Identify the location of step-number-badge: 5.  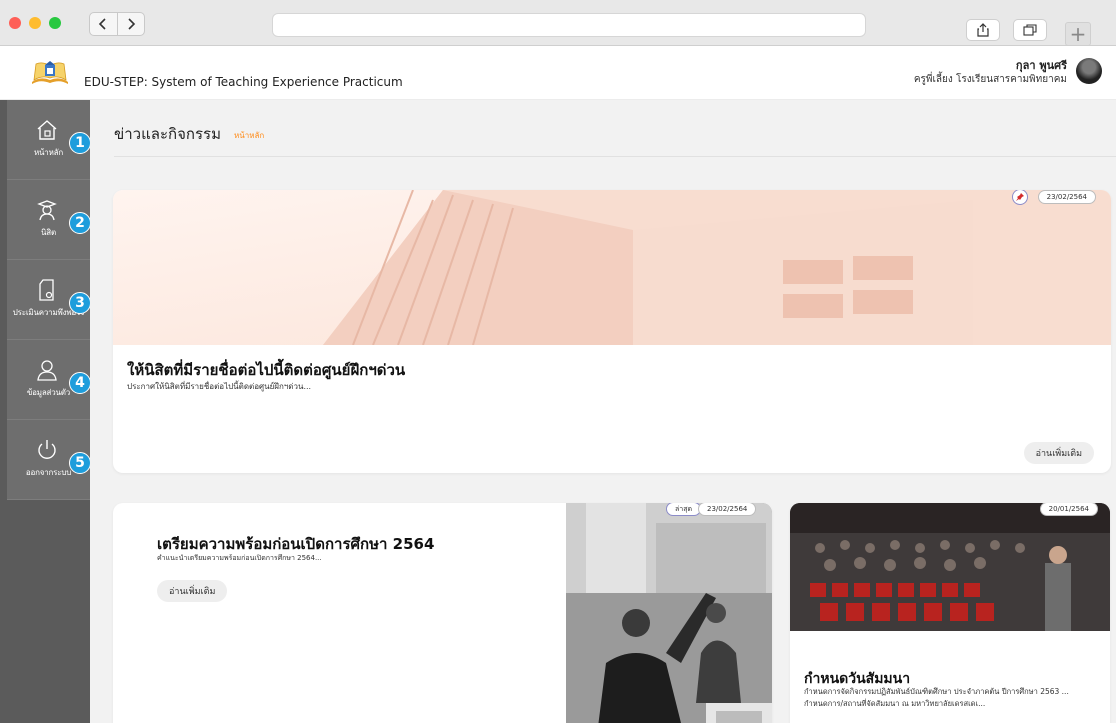
(80, 463).